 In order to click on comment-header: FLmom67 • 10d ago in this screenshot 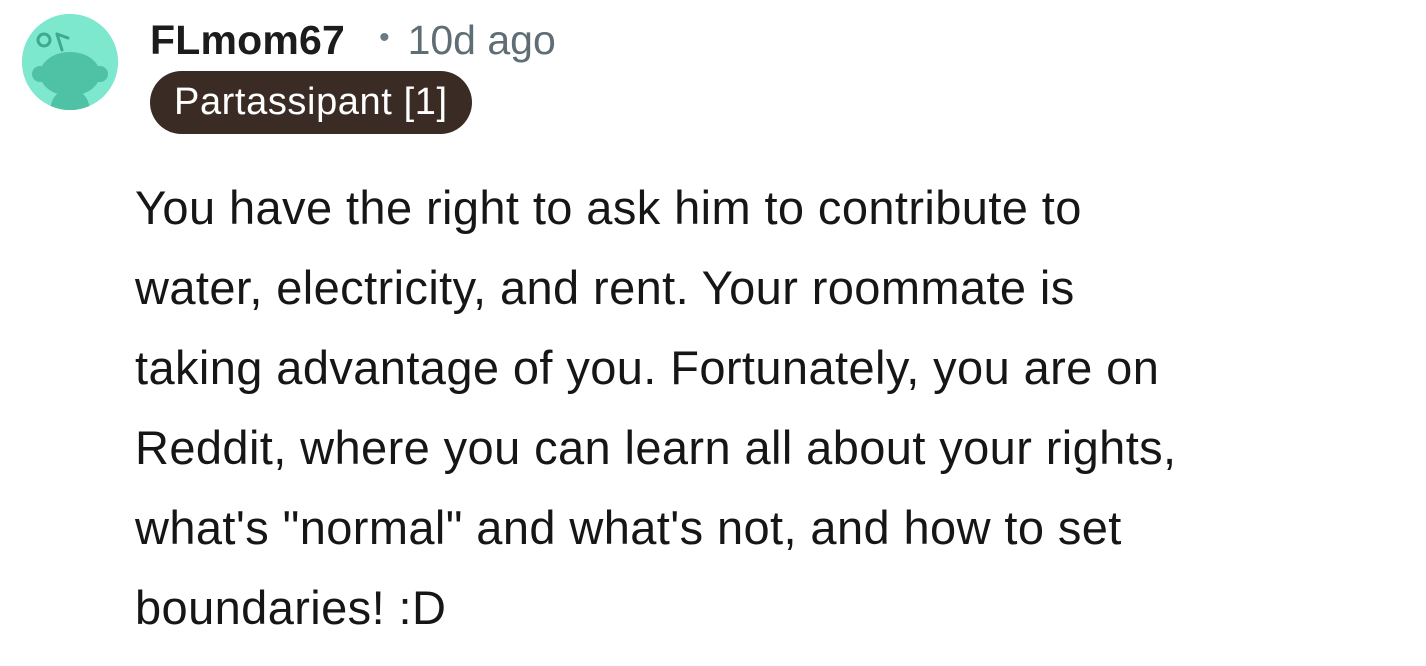, I will do `click(353, 40)`.